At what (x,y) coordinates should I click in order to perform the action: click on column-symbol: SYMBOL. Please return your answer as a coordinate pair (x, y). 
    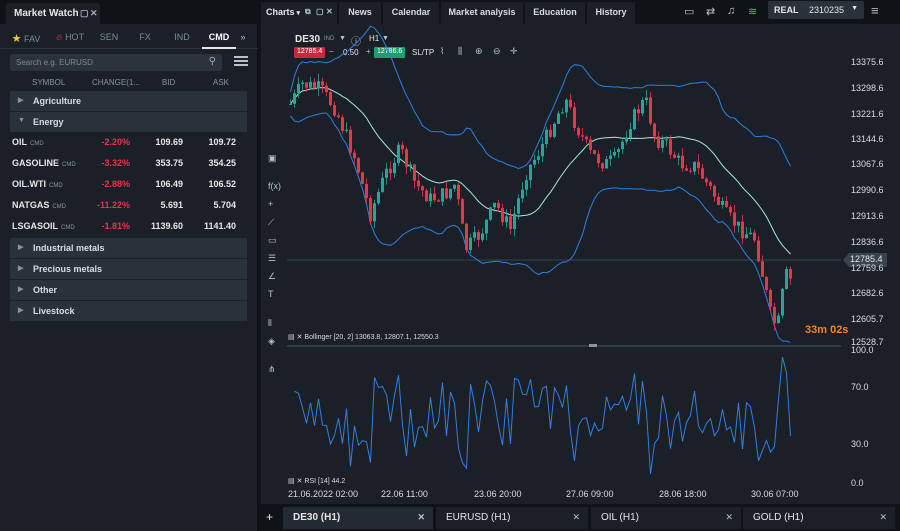
    Looking at the image, I should click on (48, 82).